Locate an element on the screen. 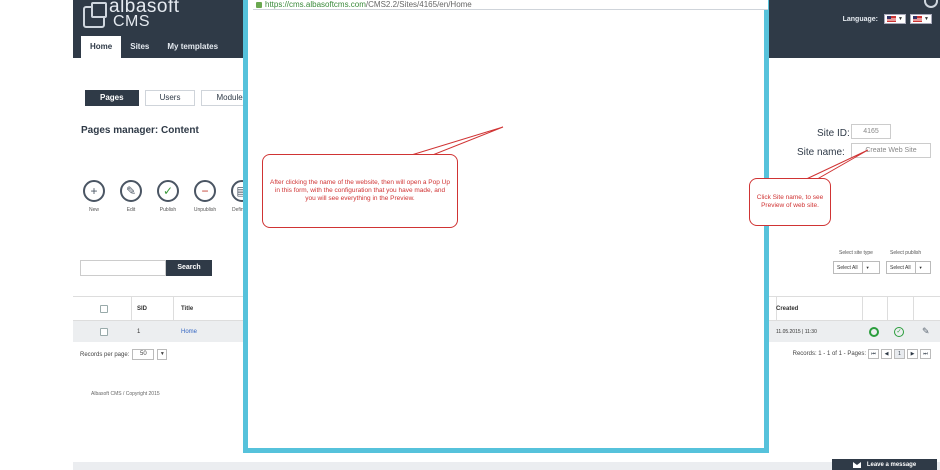 The width and height of the screenshot is (940, 470). publish-filter-label: Select publish is located at coordinates (906, 253).